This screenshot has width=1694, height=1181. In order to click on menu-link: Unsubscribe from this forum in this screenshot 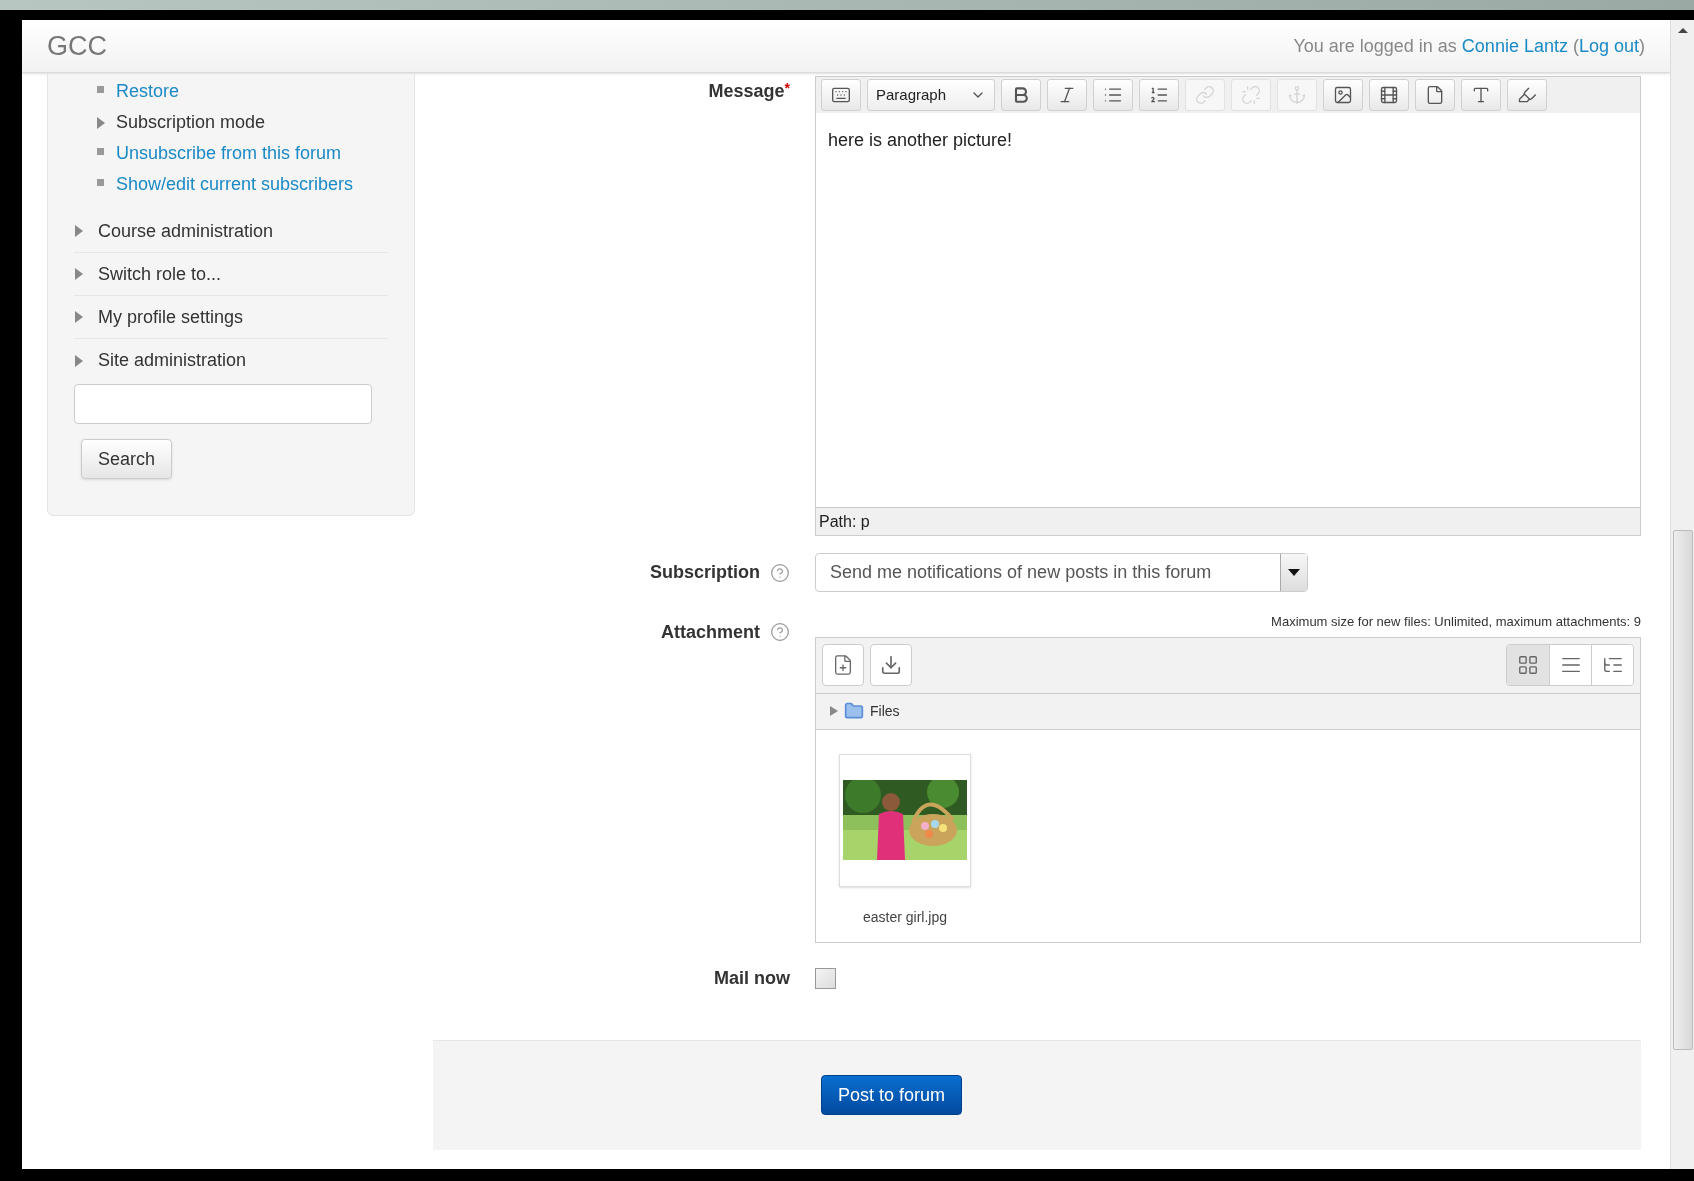, I will do `click(229, 153)`.